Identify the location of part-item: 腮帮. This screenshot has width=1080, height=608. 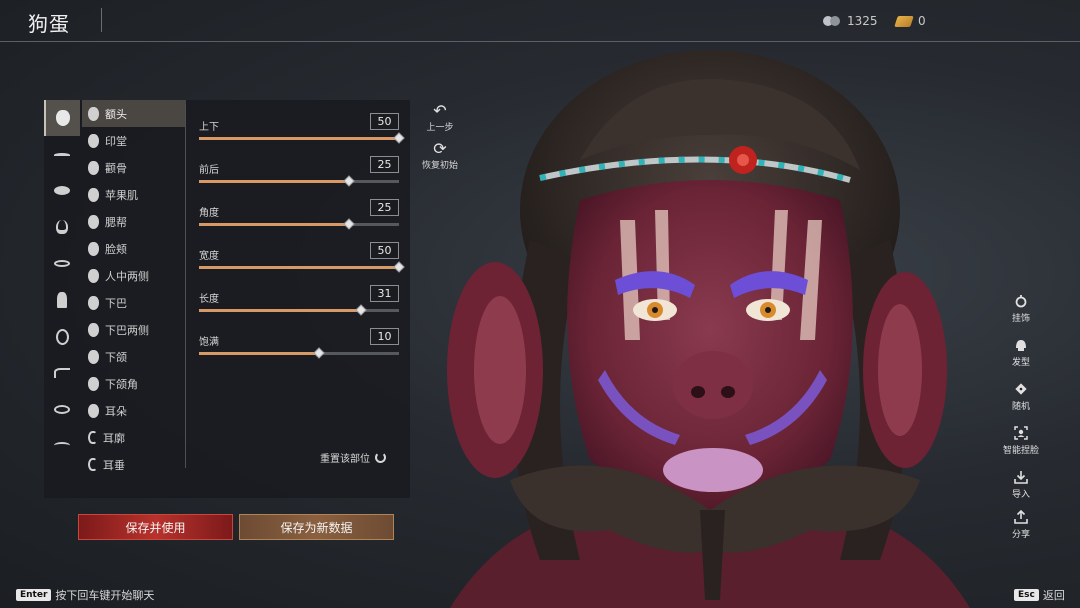
(134, 221).